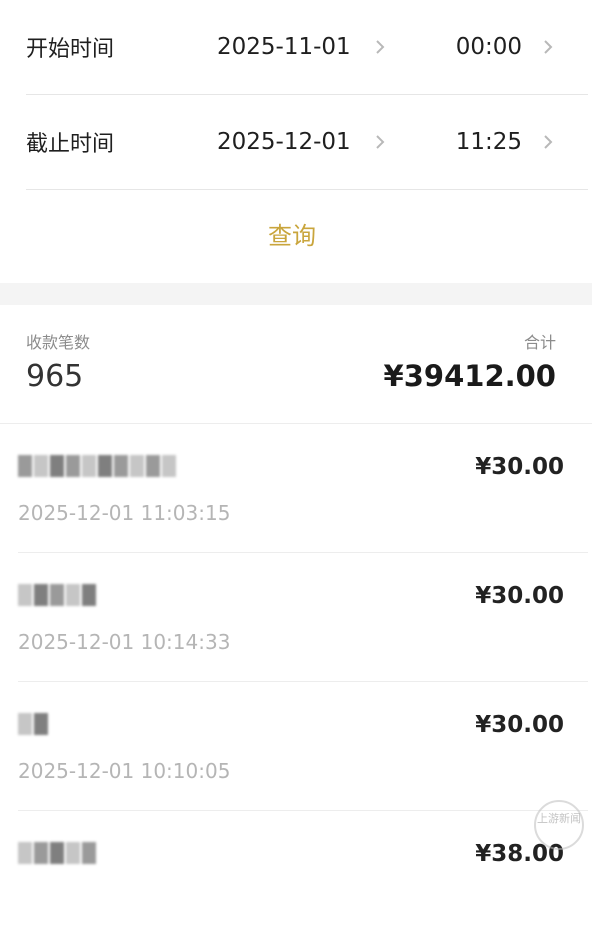 This screenshot has height=939, width=592. What do you see at coordinates (70, 144) in the screenshot?
I see `end-time-label: 截止时间` at bounding box center [70, 144].